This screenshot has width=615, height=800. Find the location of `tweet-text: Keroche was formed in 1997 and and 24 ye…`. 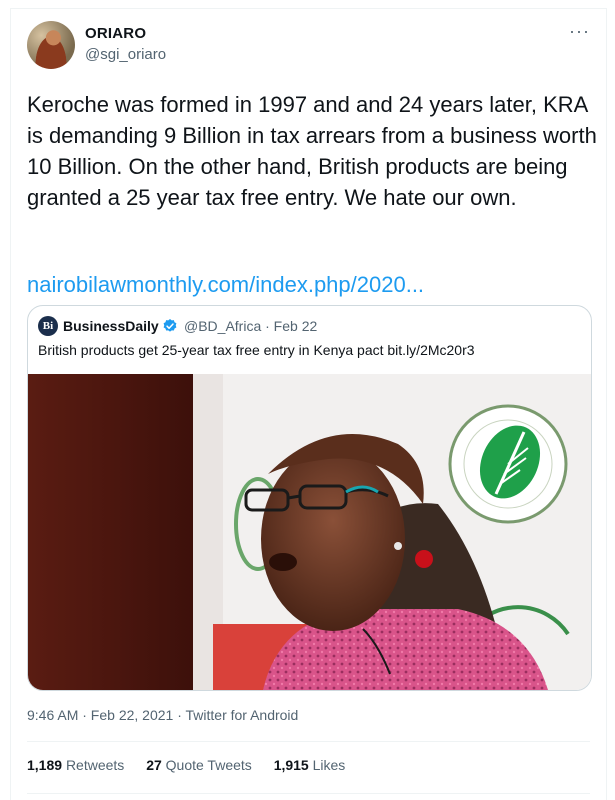

tweet-text: Keroche was formed in 1997 and and 24 ye… is located at coordinates (312, 151).